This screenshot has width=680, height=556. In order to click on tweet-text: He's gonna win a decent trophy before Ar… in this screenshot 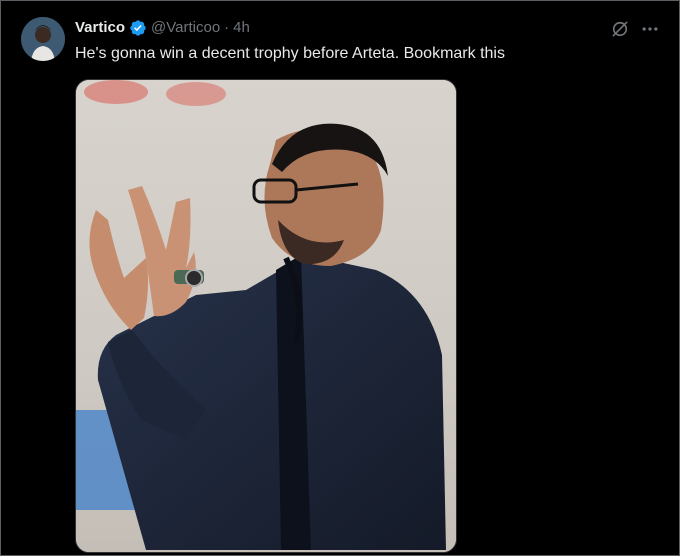, I will do `click(290, 53)`.